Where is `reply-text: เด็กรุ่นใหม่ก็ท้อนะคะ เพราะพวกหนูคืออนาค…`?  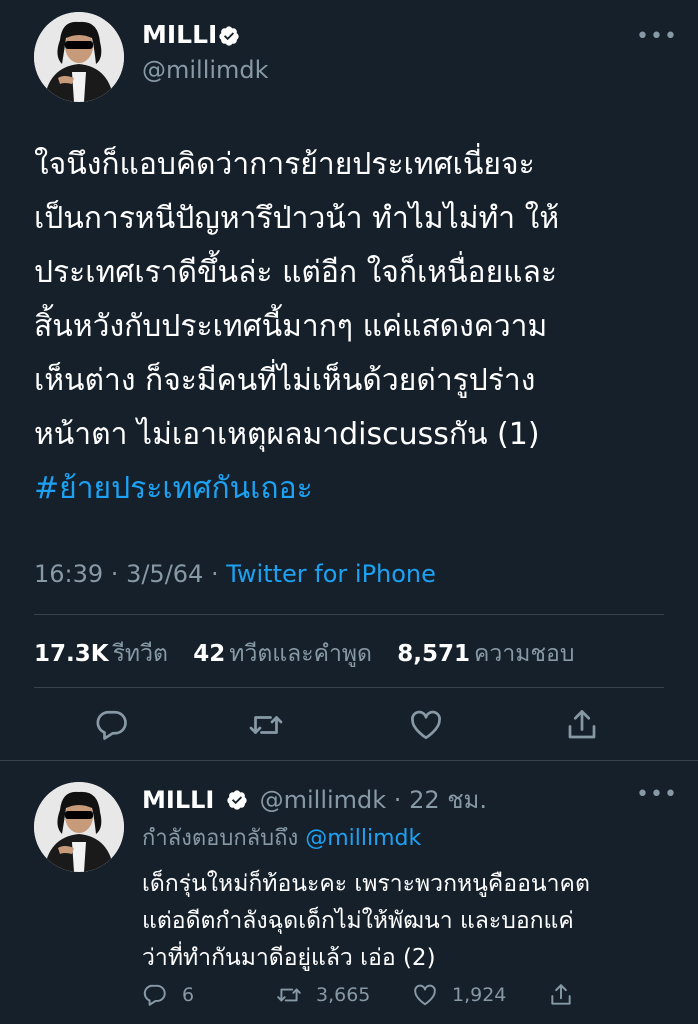
reply-text: เด็กรุ่นใหม่ก็ท้อนะคะ เพราะพวกหนูคืออนาค… is located at coordinates (402, 921).